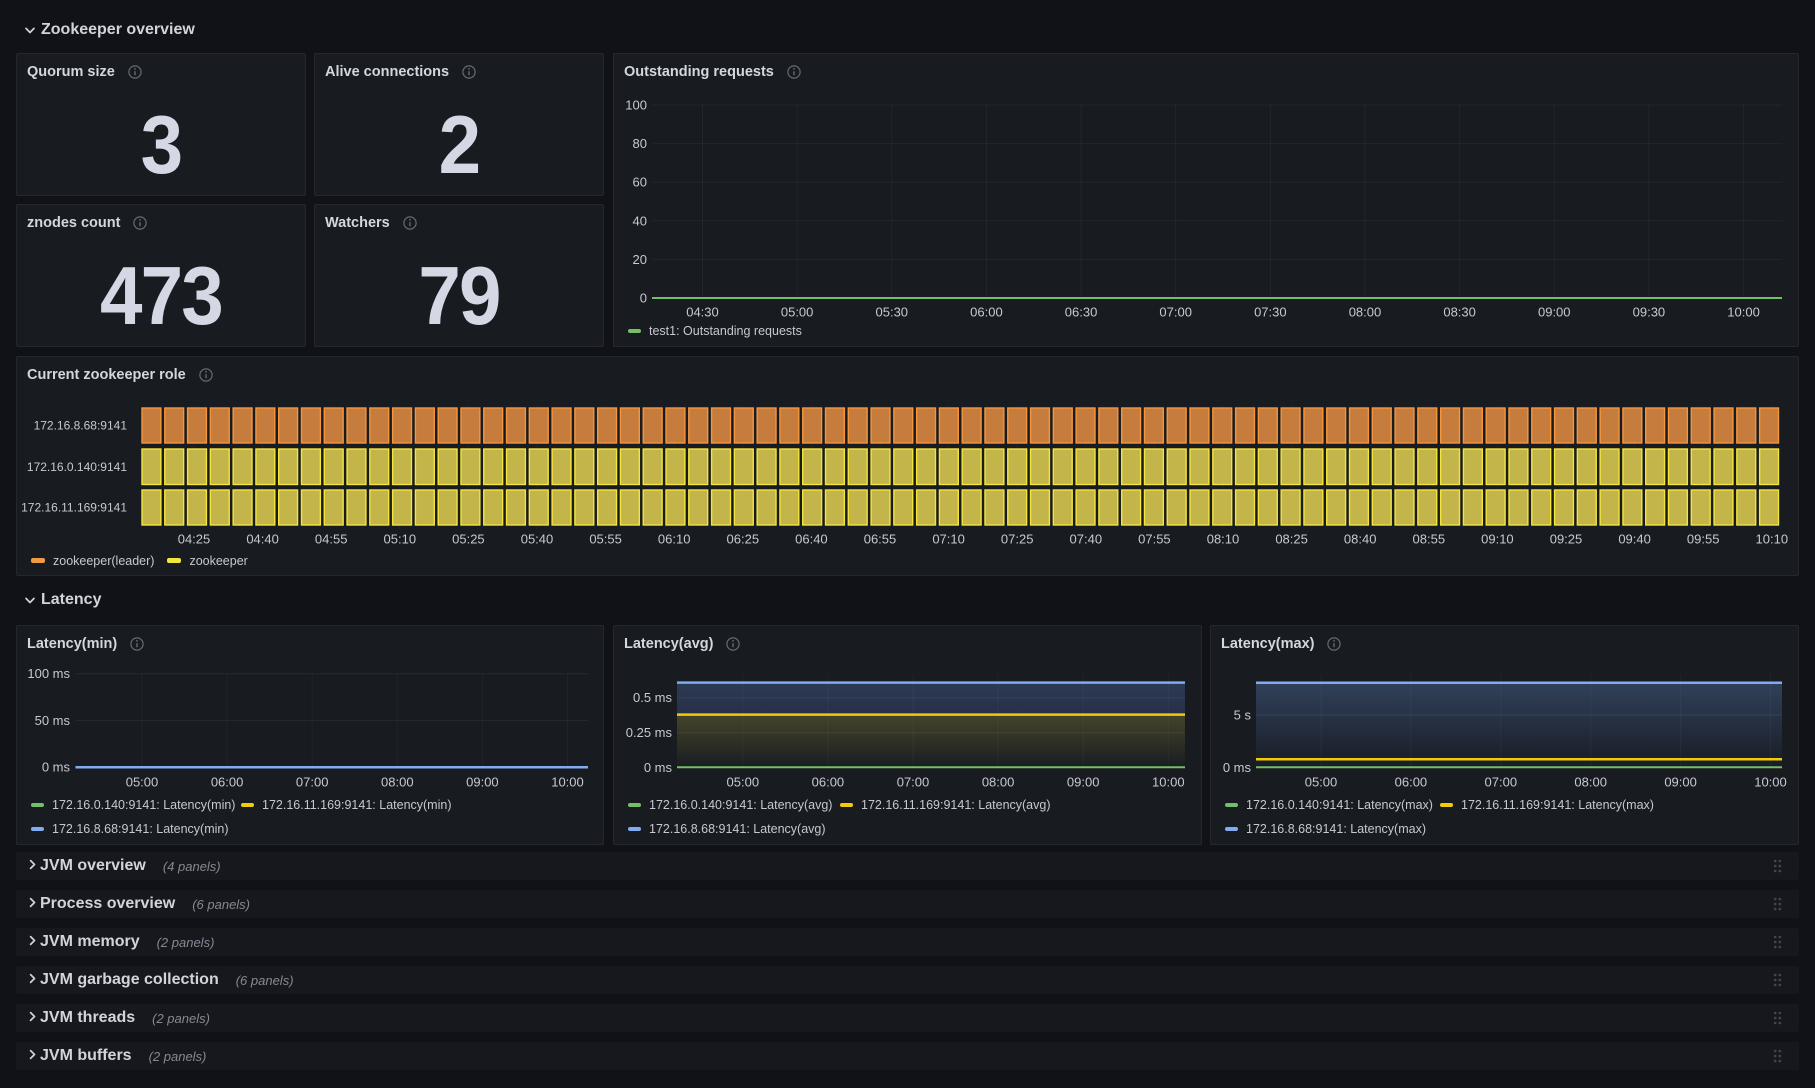  Describe the element at coordinates (1497, 539) in the screenshot. I see `svg-text: 09:10` at that location.